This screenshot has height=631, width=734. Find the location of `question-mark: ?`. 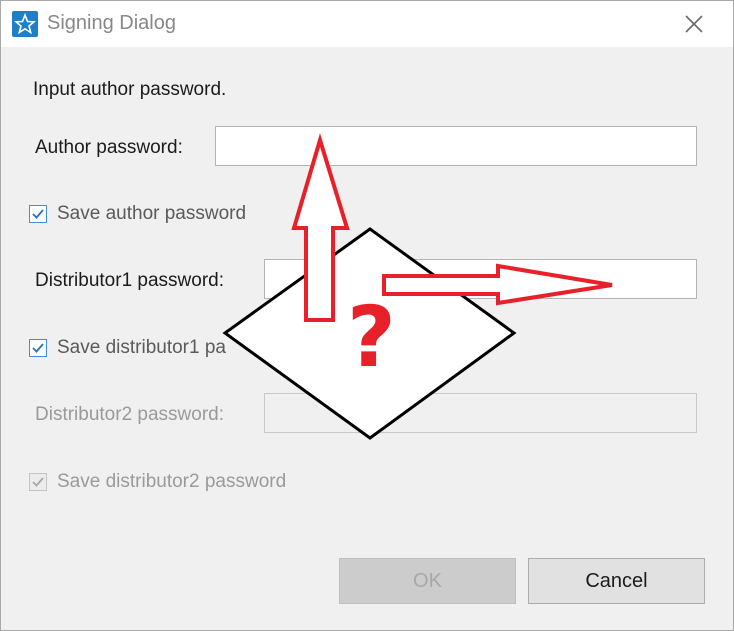

question-mark: ? is located at coordinates (371, 337).